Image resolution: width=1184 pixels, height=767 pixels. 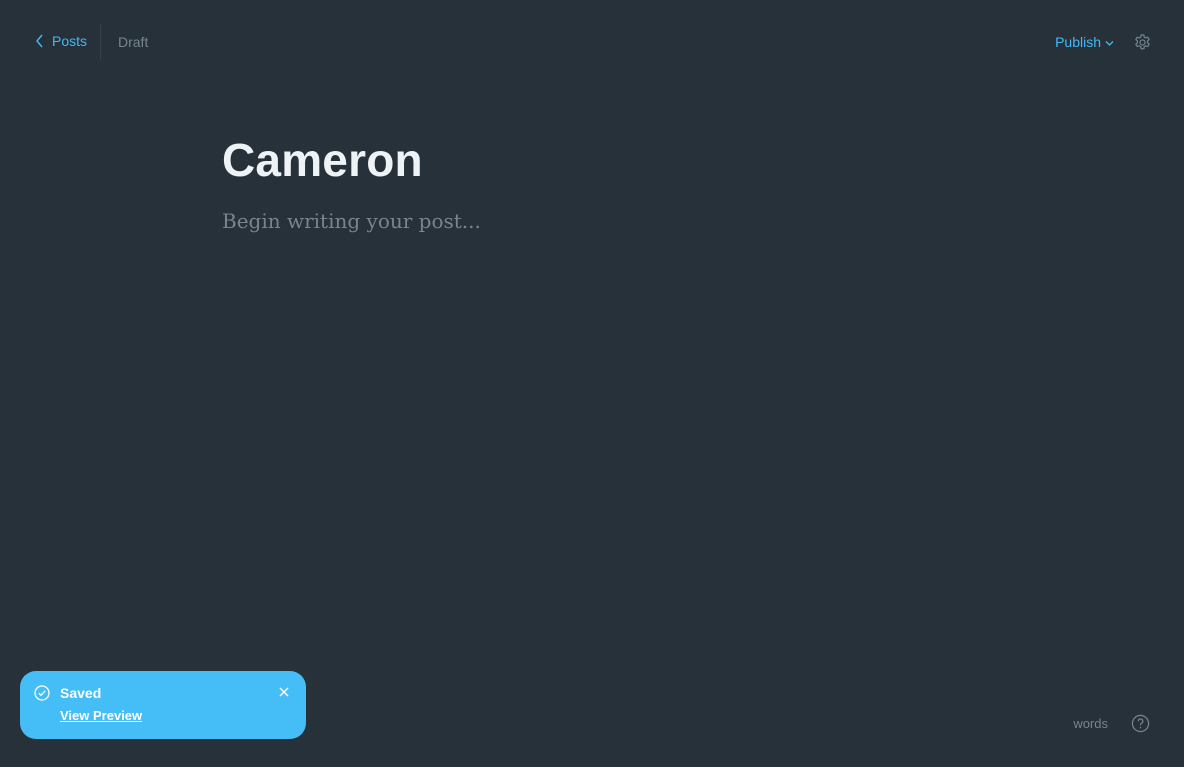 I want to click on question-circle-icon, so click(x=1140, y=723).